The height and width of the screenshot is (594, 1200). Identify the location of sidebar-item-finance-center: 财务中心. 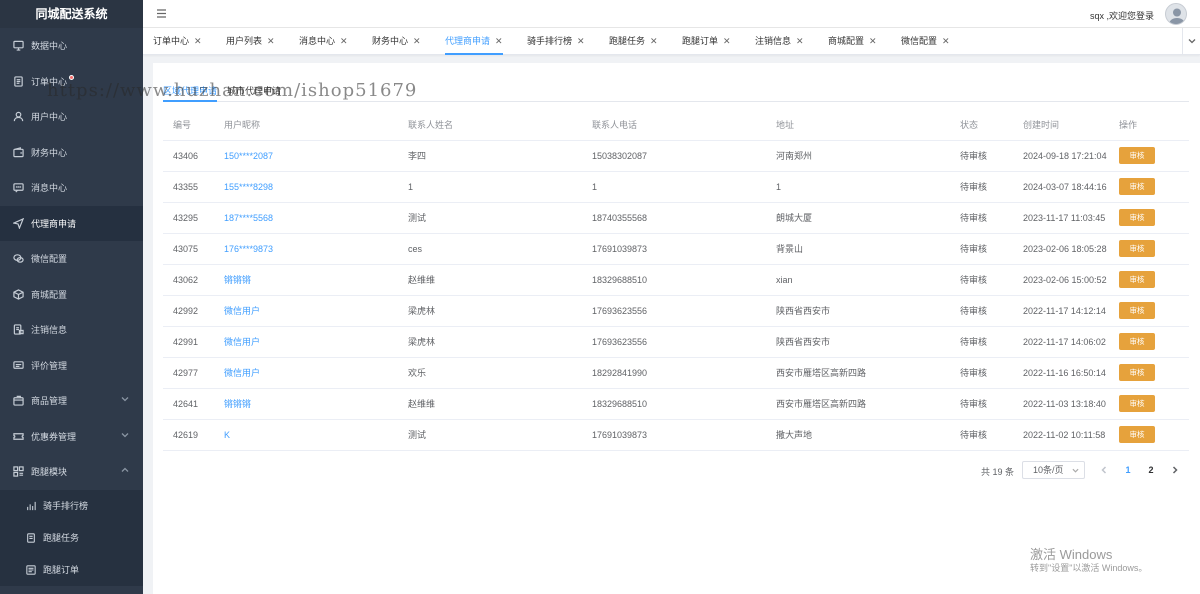
(71, 153).